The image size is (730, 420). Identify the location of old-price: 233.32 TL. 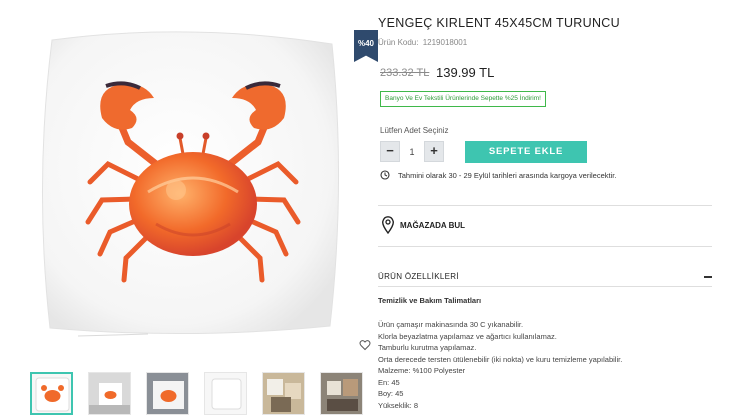
(405, 73).